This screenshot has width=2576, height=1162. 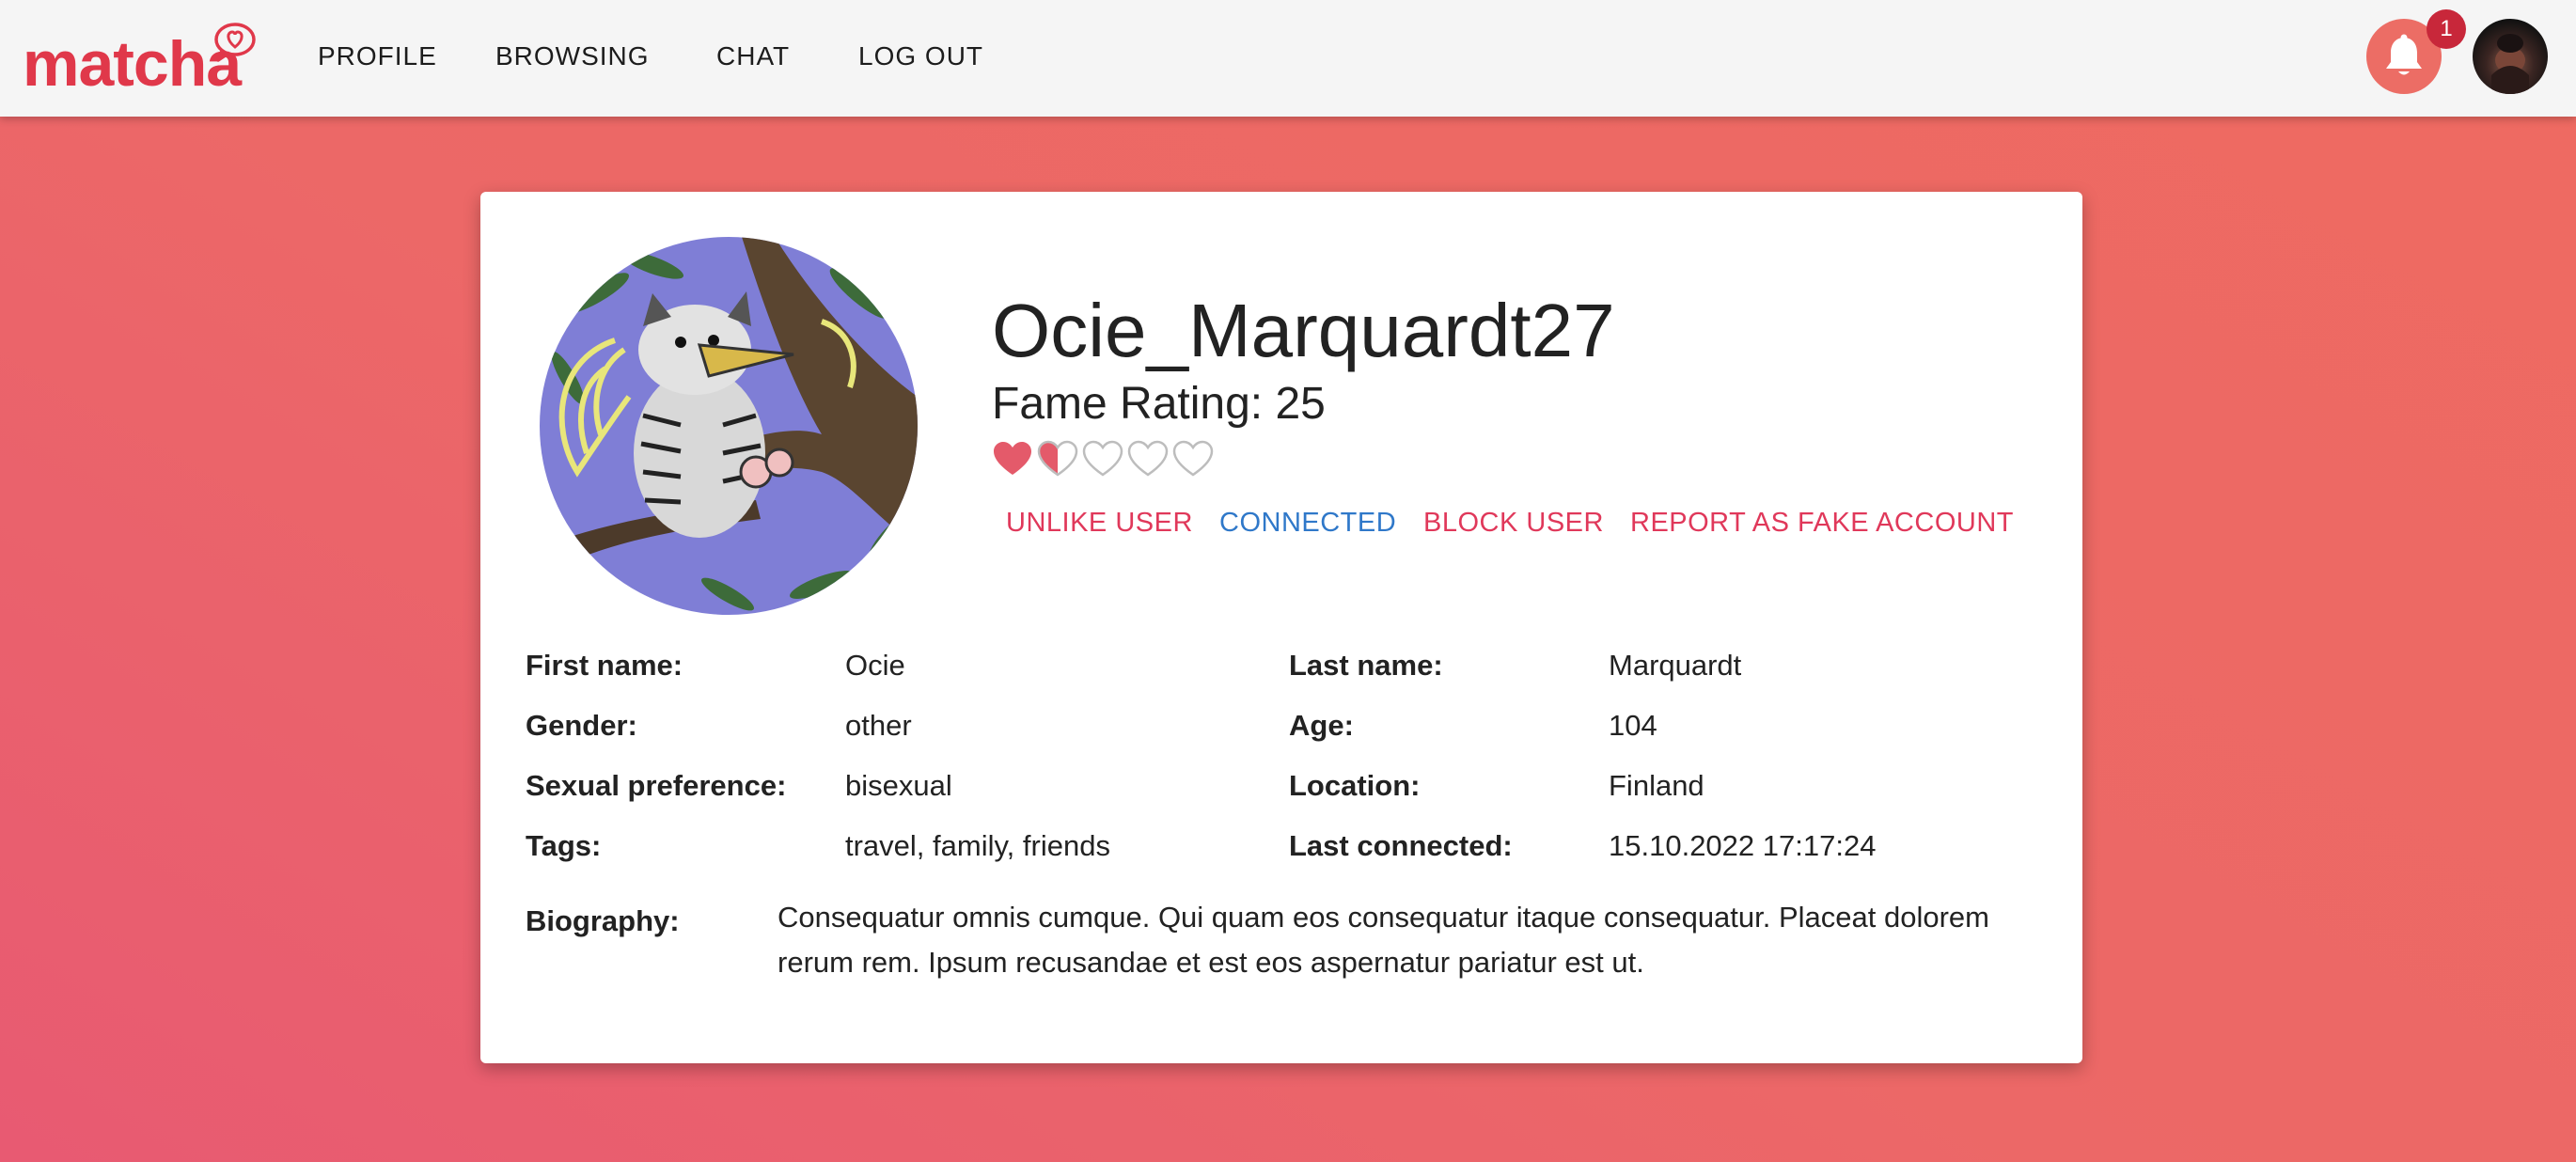 I want to click on block-user-button: BLOCK USER, so click(x=1514, y=523).